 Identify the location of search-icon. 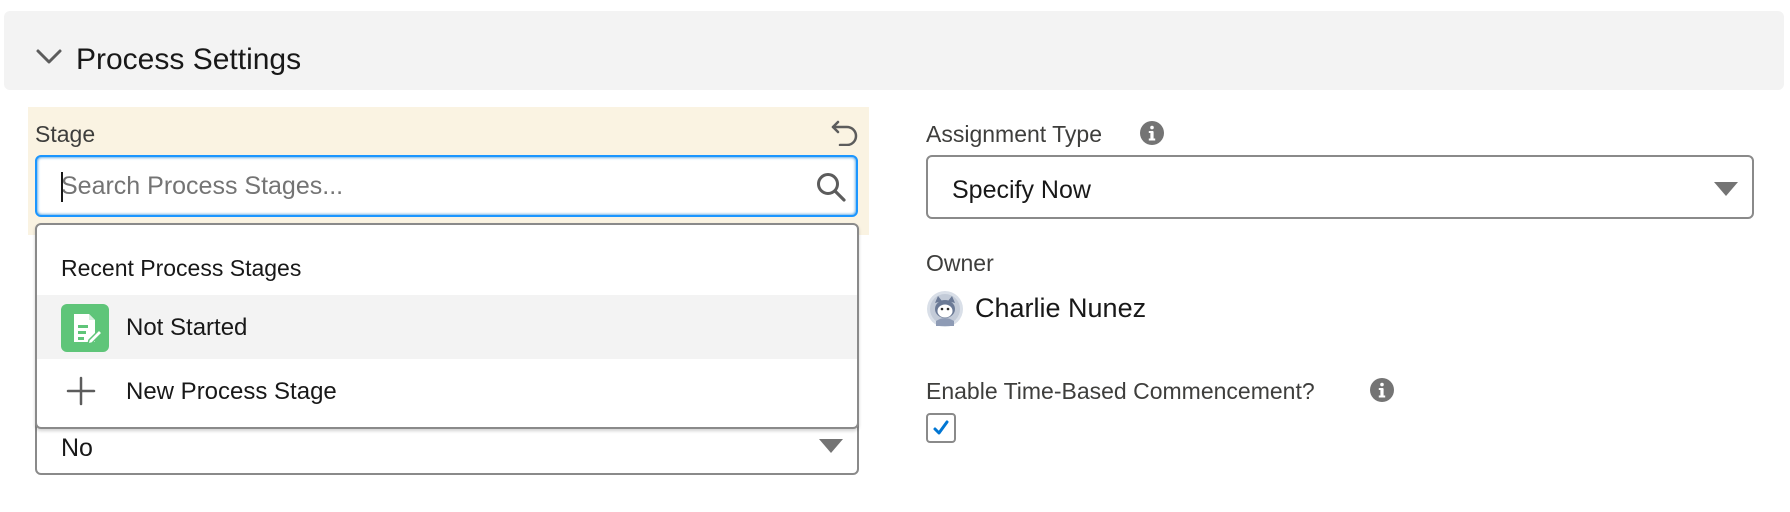
(831, 187).